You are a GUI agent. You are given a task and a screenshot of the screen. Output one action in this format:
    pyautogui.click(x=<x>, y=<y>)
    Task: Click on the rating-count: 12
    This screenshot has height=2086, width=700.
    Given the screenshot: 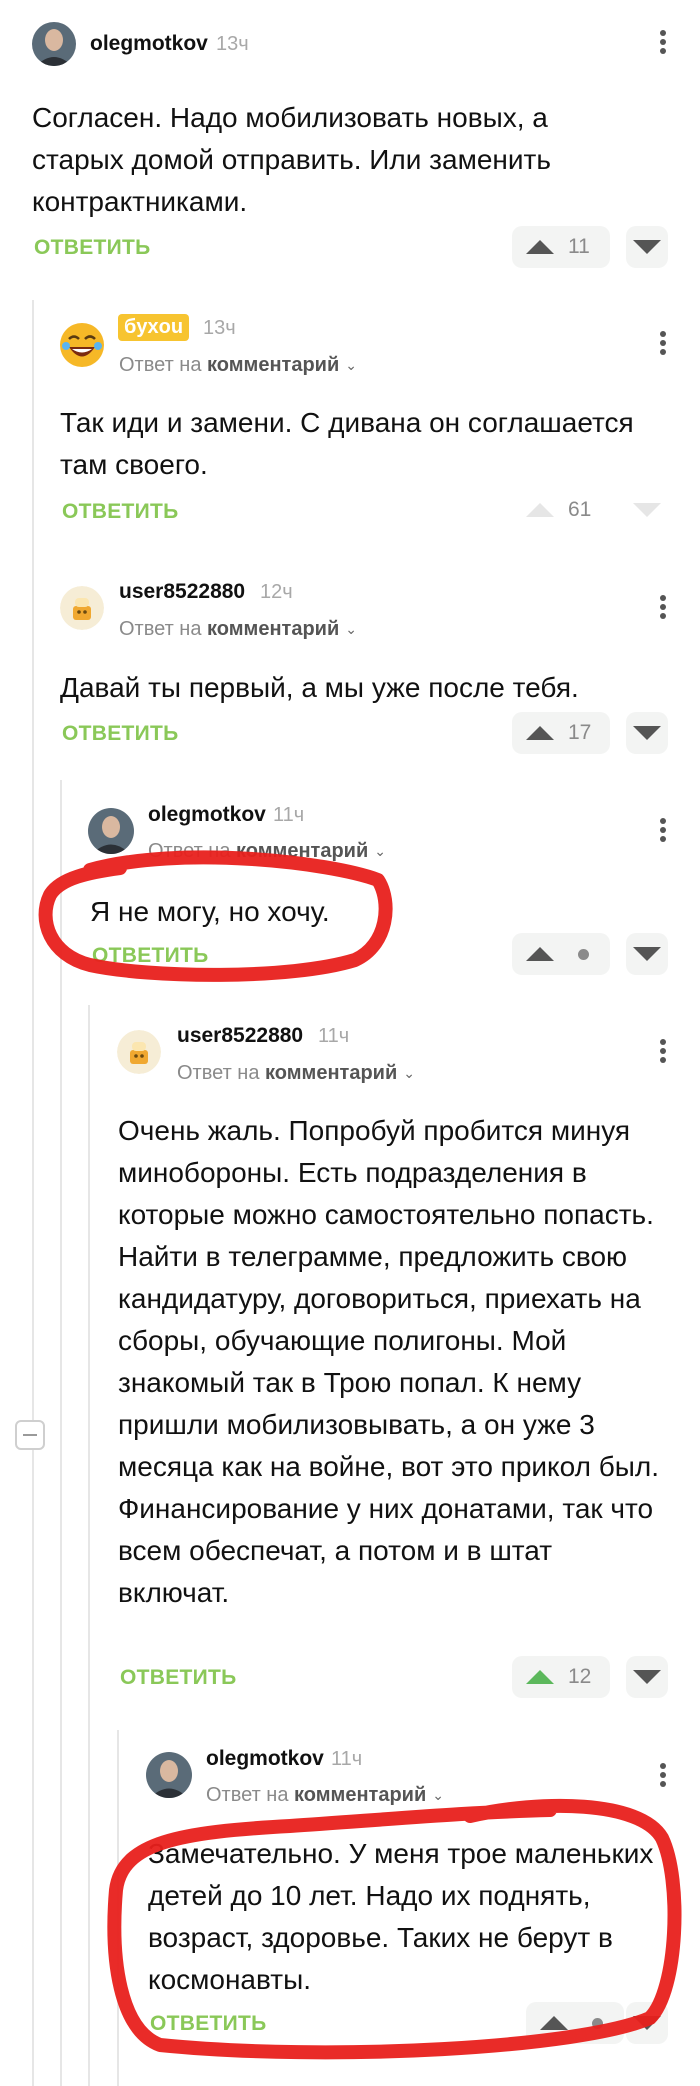 What is the action you would take?
    pyautogui.click(x=580, y=1676)
    